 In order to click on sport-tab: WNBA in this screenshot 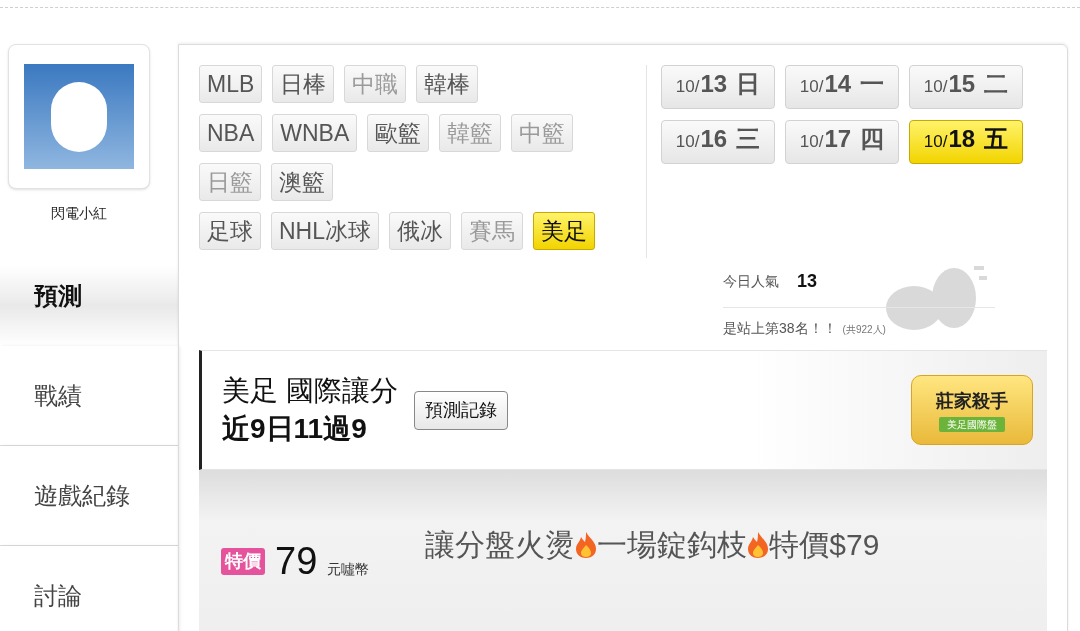, I will do `click(315, 133)`.